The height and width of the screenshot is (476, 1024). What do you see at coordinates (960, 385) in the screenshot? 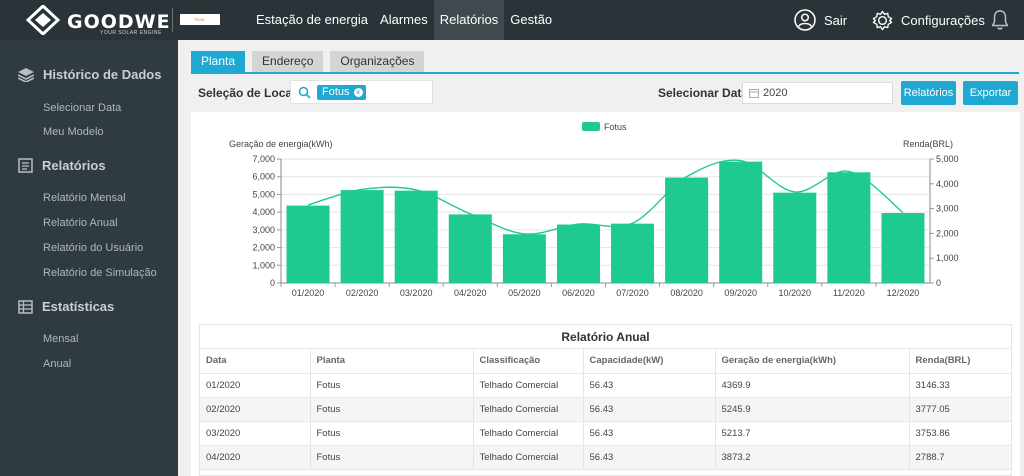
I see `table-cell: 3146.33` at bounding box center [960, 385].